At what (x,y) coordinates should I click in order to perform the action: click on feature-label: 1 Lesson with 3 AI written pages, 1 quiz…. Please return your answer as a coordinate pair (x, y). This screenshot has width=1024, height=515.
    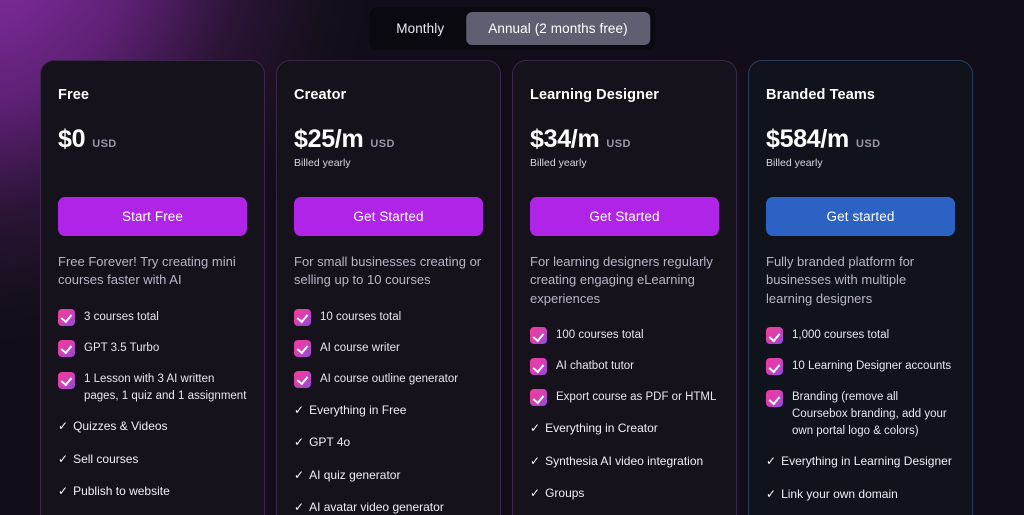
    Looking at the image, I should click on (165, 387).